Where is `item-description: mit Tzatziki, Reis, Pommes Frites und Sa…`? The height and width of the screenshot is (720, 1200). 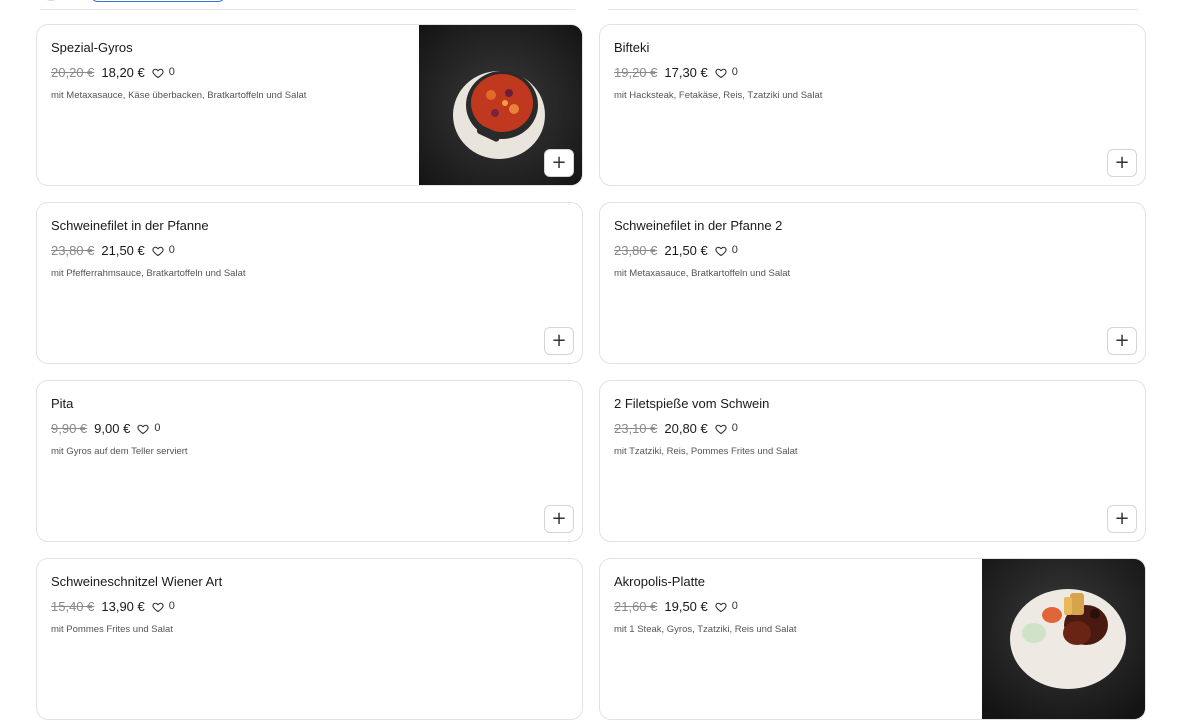
item-description: mit Tzatziki, Reis, Pommes Frites und Sa… is located at coordinates (706, 451).